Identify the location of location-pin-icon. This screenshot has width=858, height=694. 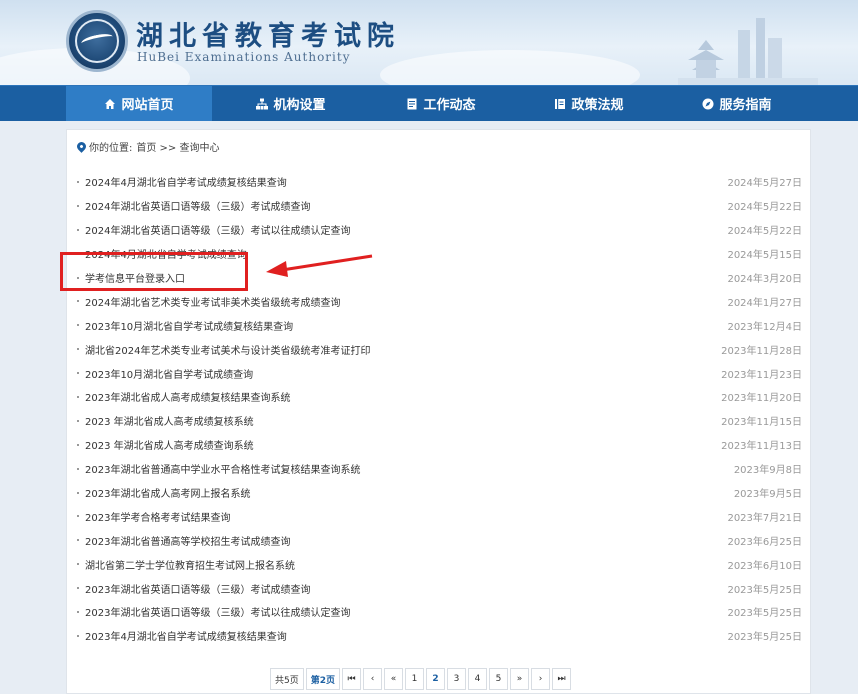
(81, 146).